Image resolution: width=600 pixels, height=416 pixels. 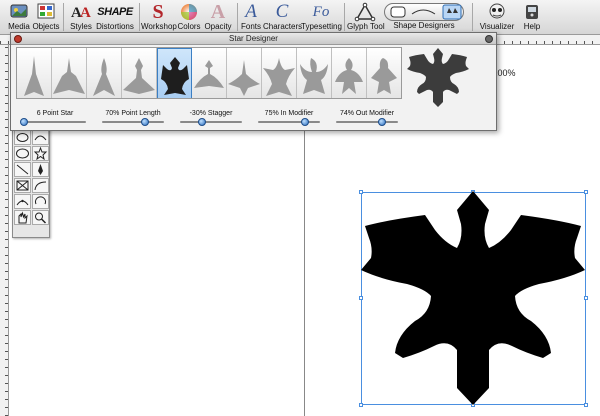 I want to click on line-tool, so click(x=22, y=169).